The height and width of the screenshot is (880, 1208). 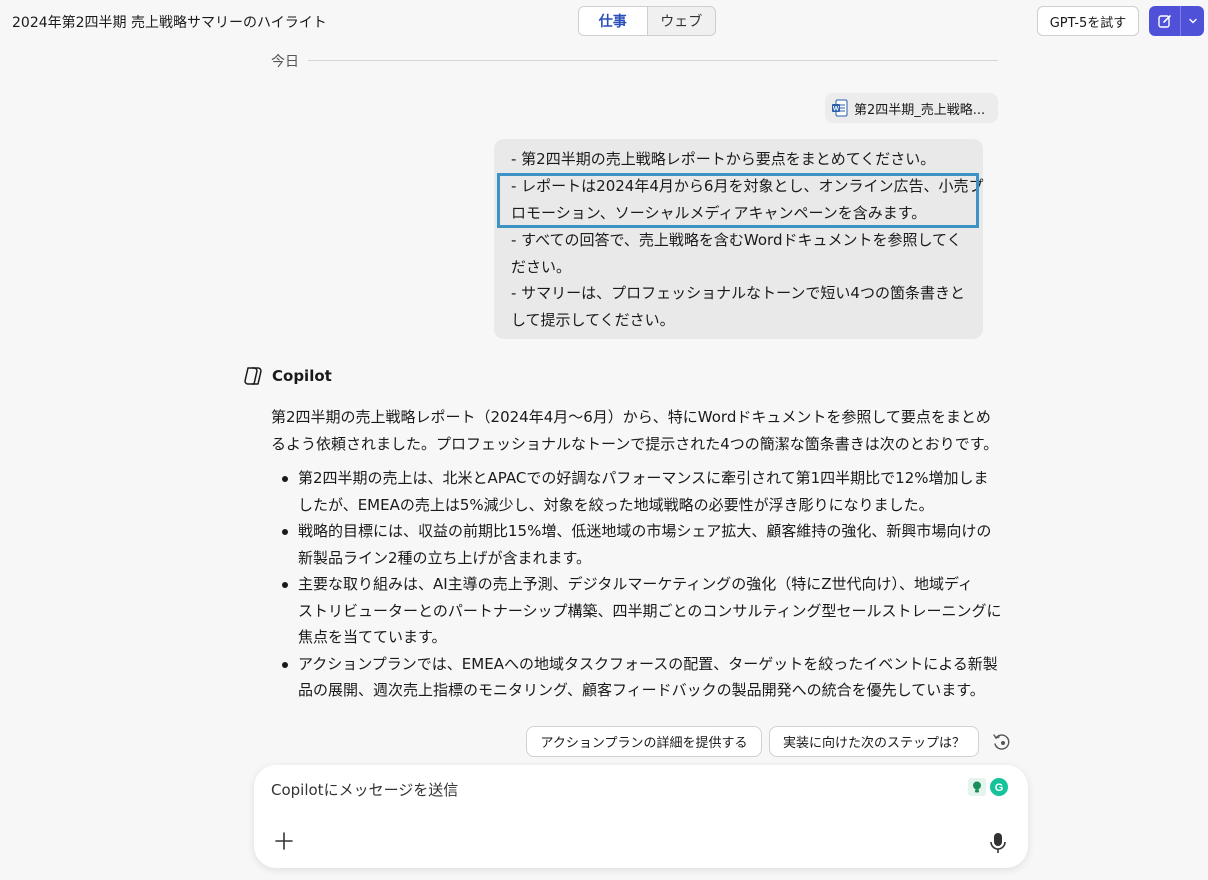 I want to click on try-gpt5-button: GPT-5を試す, so click(x=1088, y=21).